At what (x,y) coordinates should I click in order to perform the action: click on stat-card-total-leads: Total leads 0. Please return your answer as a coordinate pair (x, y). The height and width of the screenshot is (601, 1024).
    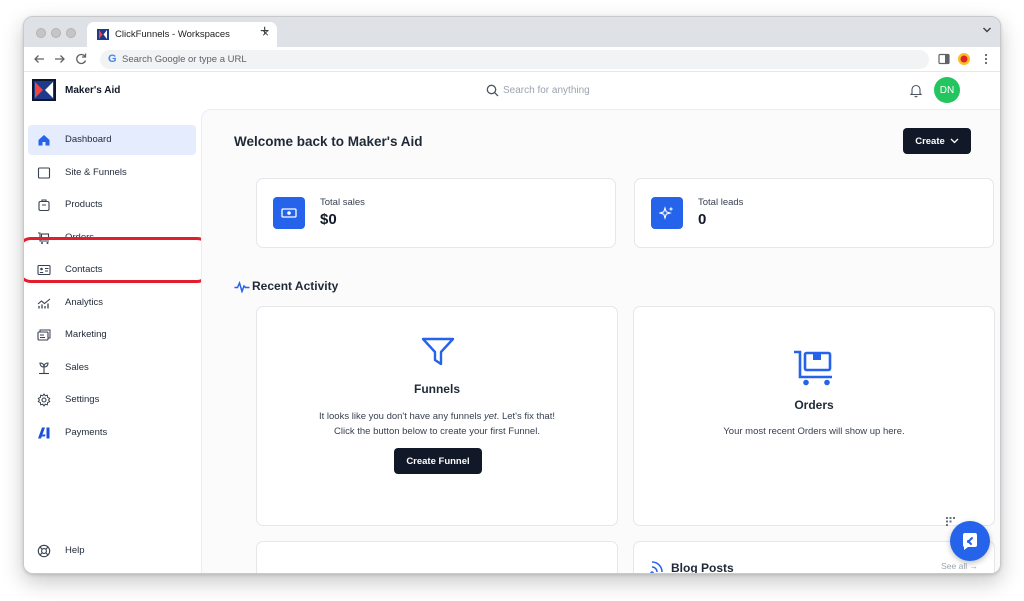
    Looking at the image, I should click on (814, 213).